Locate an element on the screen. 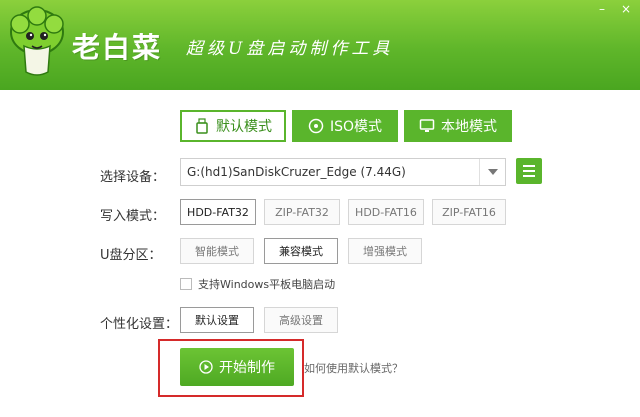 The width and height of the screenshot is (640, 417). tab-iso-mode: ISO模式 is located at coordinates (345, 126).